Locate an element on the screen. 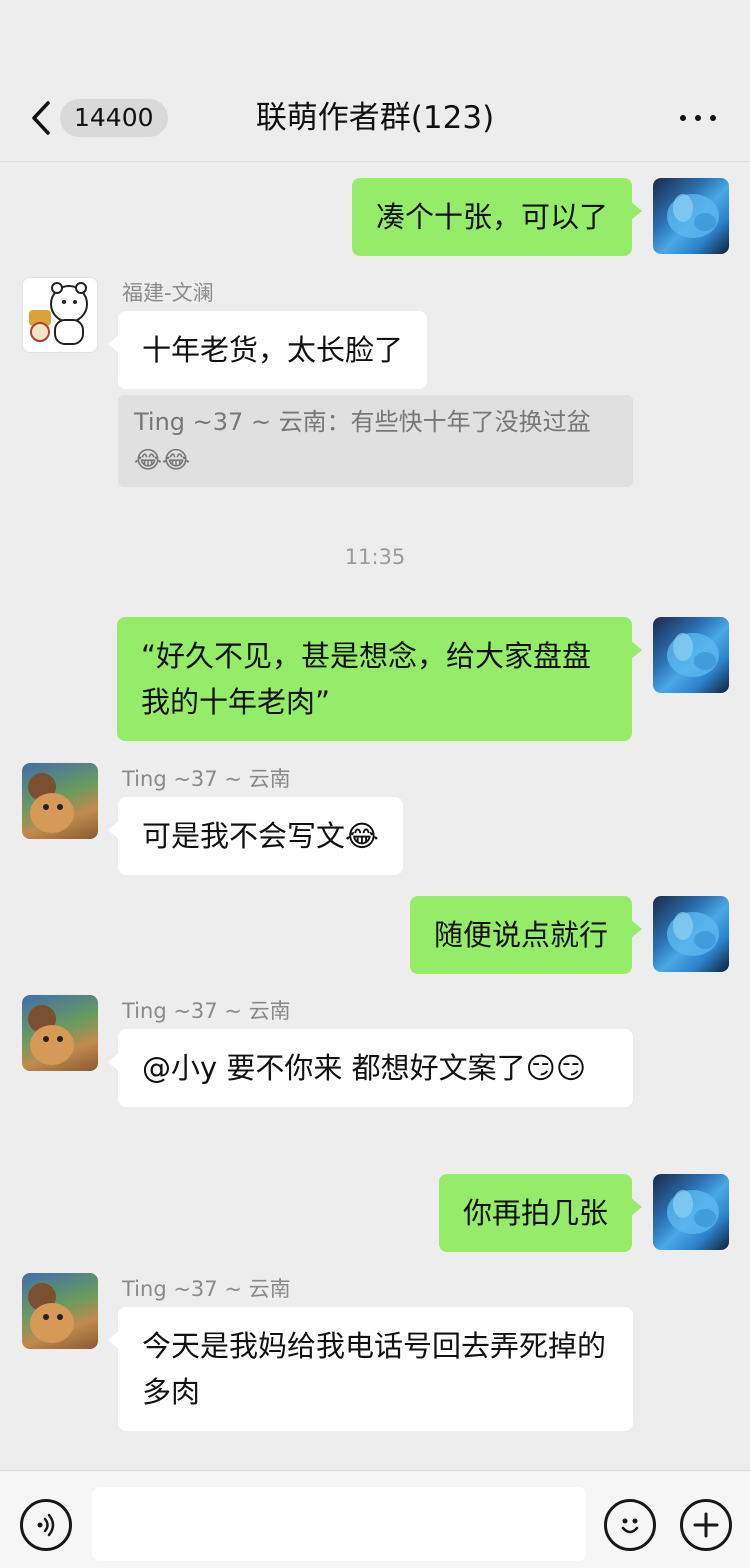 The width and height of the screenshot is (750, 1568). message-input is located at coordinates (339, 1524).